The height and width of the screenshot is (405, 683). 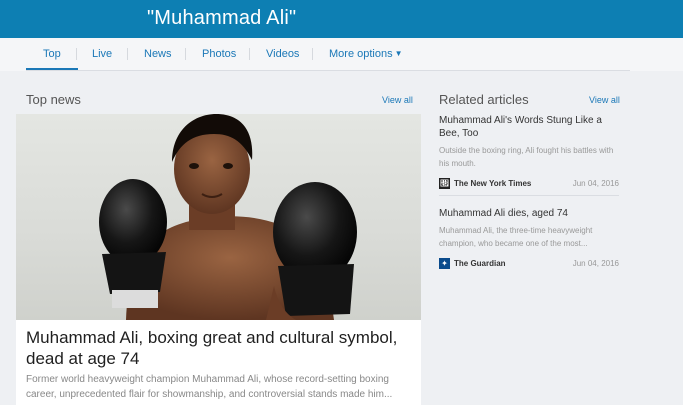 What do you see at coordinates (444, 263) in the screenshot?
I see `guardian-logo-icon: ✦` at bounding box center [444, 263].